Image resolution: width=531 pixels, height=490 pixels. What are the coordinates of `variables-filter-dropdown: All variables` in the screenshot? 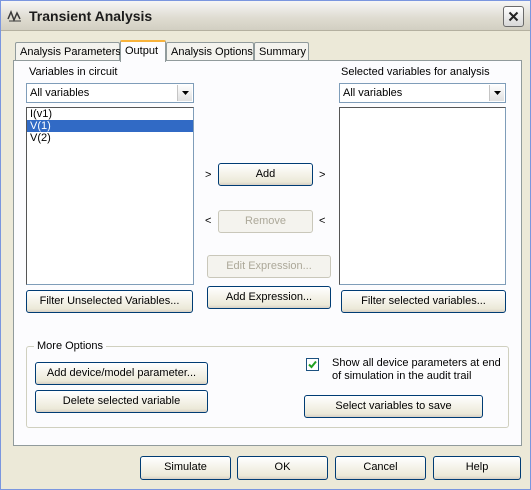 It's located at (110, 93).